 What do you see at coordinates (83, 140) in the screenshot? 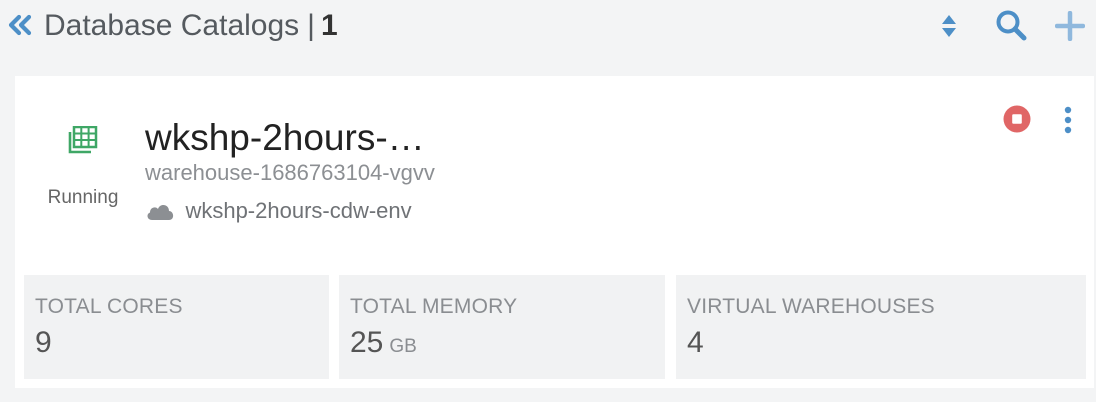
I see `database-catalog-icon` at bounding box center [83, 140].